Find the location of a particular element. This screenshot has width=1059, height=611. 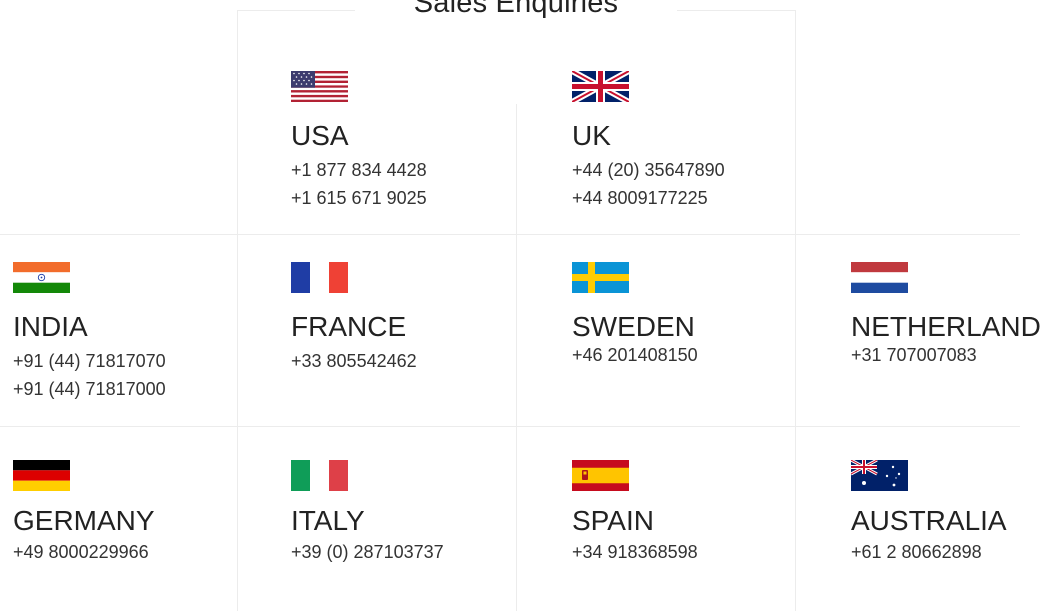

india-flag-icon is located at coordinates (41, 277).